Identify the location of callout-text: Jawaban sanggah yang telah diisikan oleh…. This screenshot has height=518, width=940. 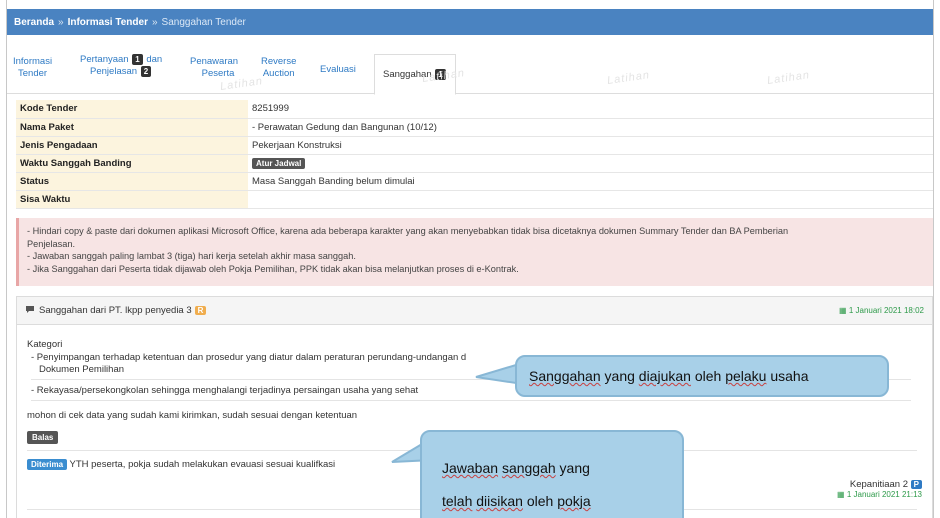
(562, 485).